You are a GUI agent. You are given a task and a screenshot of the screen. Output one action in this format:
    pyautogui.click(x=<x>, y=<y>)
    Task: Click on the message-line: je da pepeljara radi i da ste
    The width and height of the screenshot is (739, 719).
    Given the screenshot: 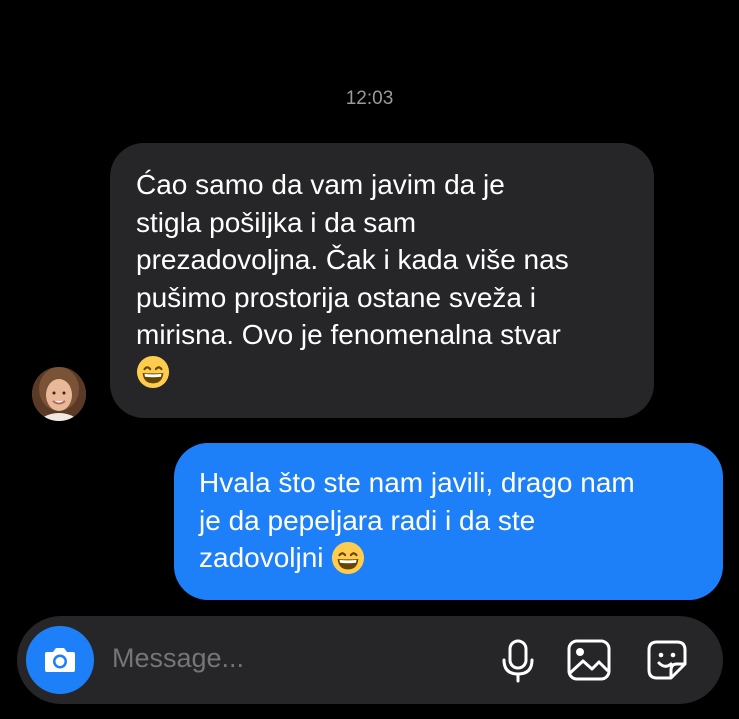 What is the action you would take?
    pyautogui.click(x=367, y=520)
    